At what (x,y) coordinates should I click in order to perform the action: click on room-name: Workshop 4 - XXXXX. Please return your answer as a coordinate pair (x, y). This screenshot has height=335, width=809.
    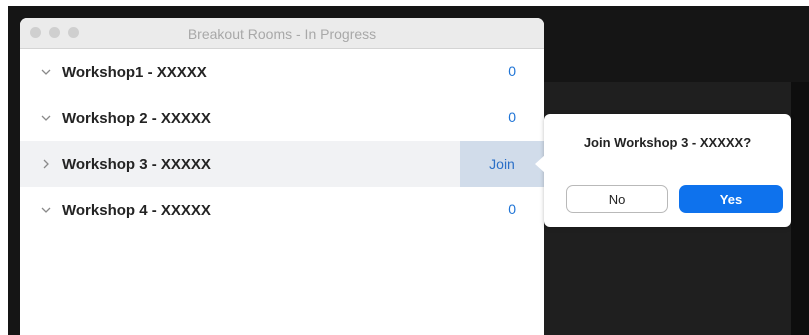
    Looking at the image, I should click on (136, 210).